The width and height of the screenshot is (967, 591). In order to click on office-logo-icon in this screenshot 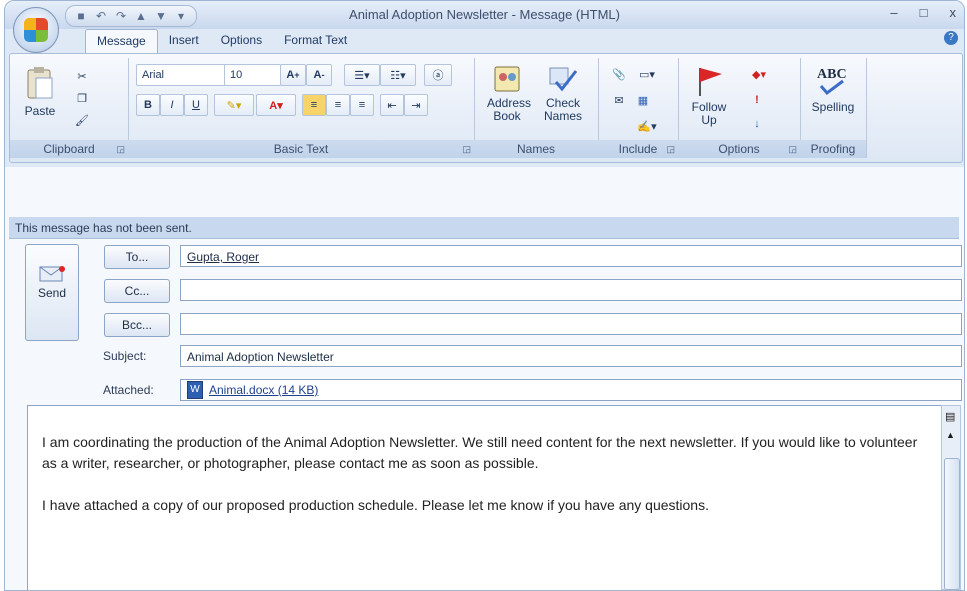, I will do `click(36, 30)`.